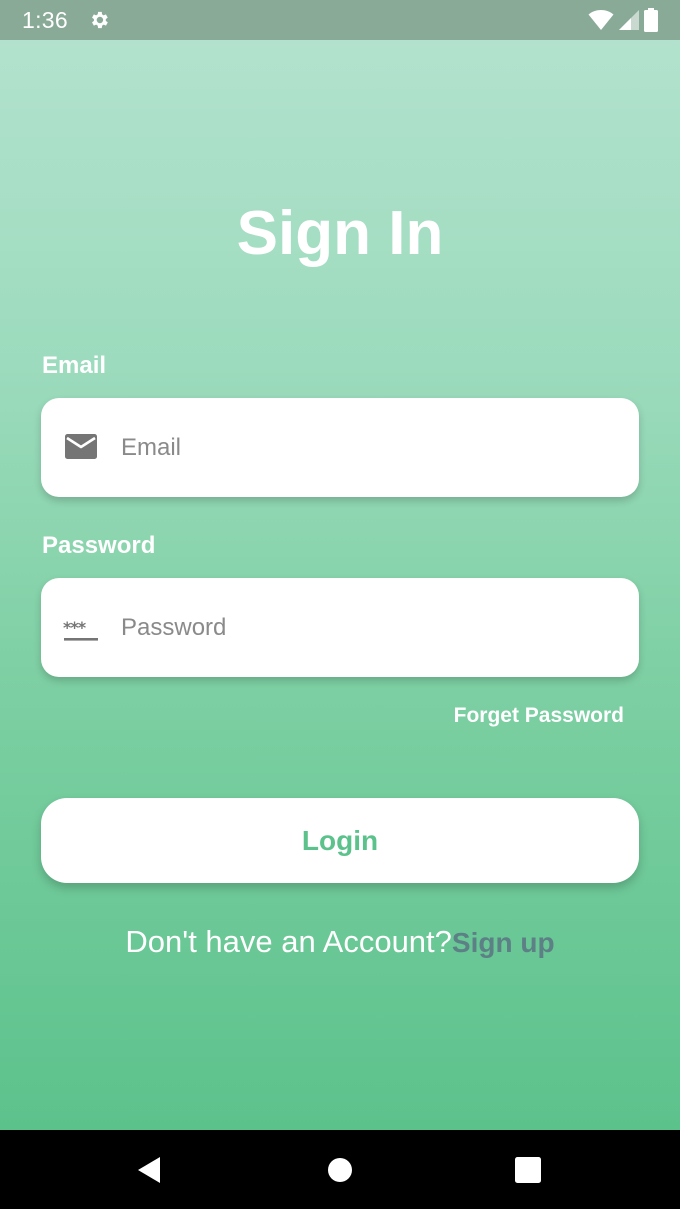  I want to click on password-field: ***, so click(340, 627).